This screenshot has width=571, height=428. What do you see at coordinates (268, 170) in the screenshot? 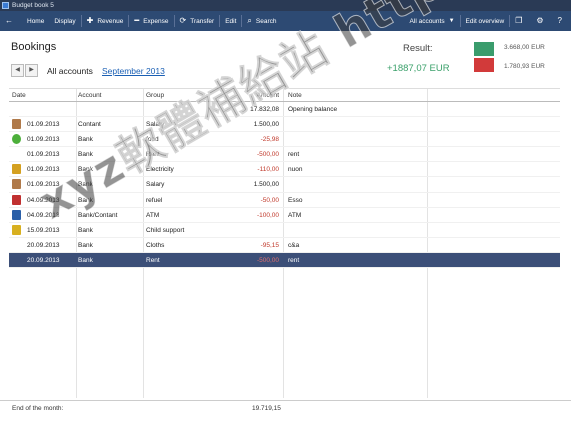
I see `cell-amount: -110,00` at bounding box center [268, 170].